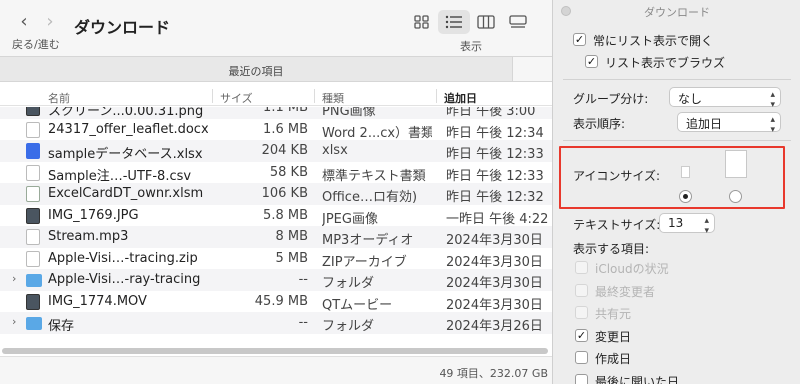  Describe the element at coordinates (24, 22) in the screenshot. I see `back-button: ‹` at that location.